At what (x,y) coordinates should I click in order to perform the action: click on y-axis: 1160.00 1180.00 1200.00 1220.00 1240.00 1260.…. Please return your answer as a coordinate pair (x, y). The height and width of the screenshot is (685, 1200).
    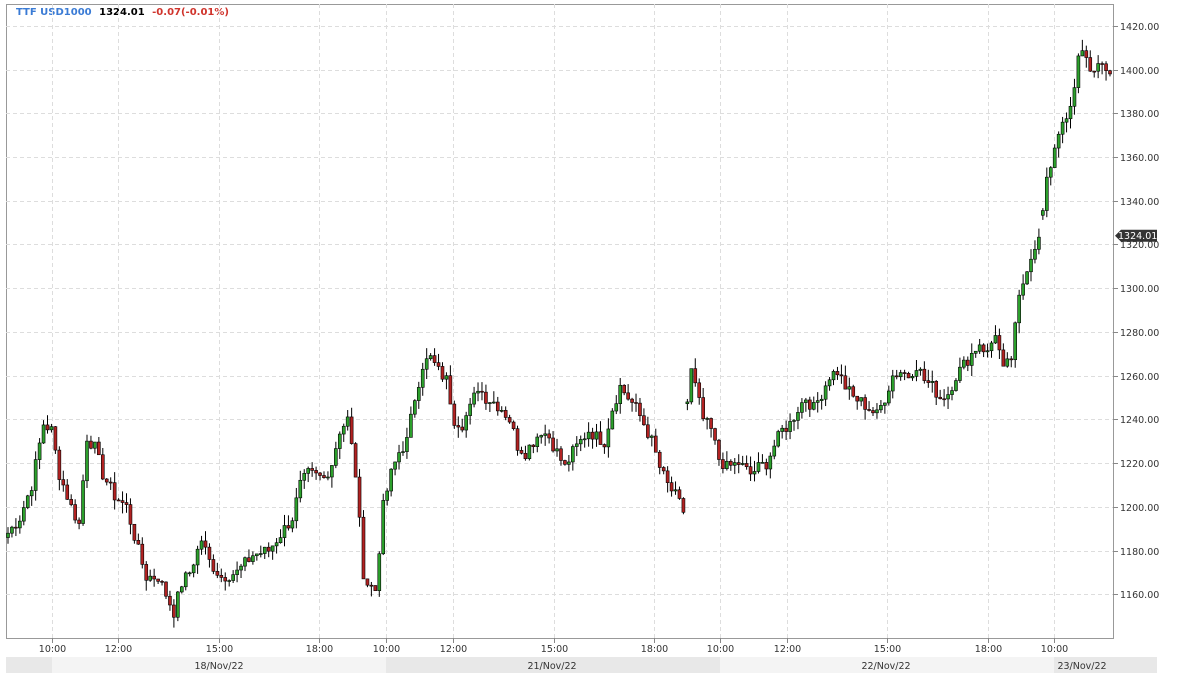
    Looking at the image, I should click on (1136, 311).